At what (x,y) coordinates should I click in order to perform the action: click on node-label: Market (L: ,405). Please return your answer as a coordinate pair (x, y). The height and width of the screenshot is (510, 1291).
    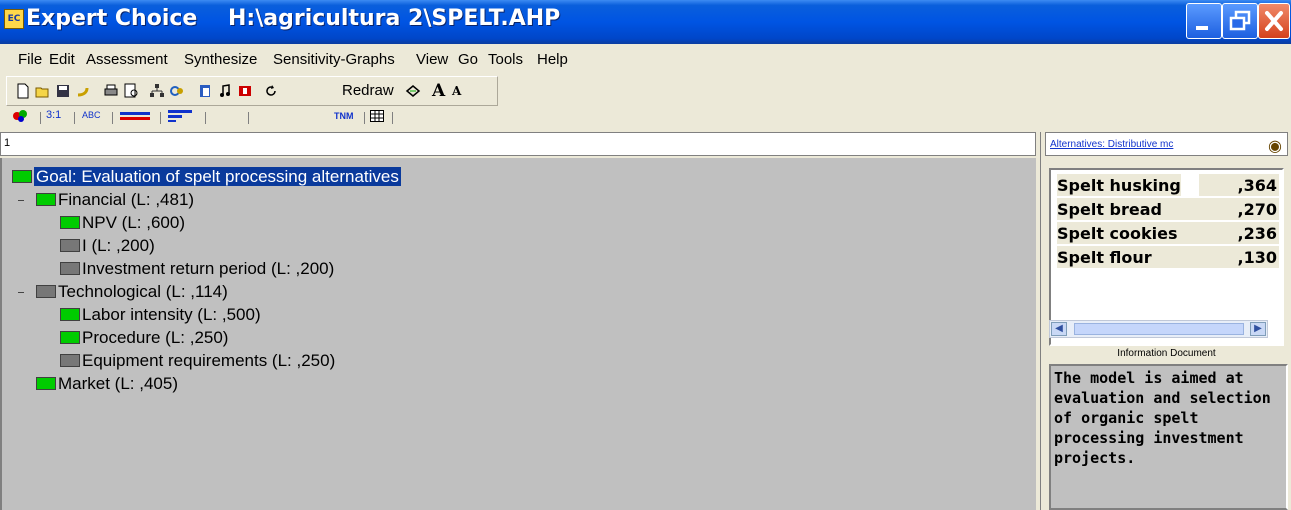
    Looking at the image, I should click on (118, 383).